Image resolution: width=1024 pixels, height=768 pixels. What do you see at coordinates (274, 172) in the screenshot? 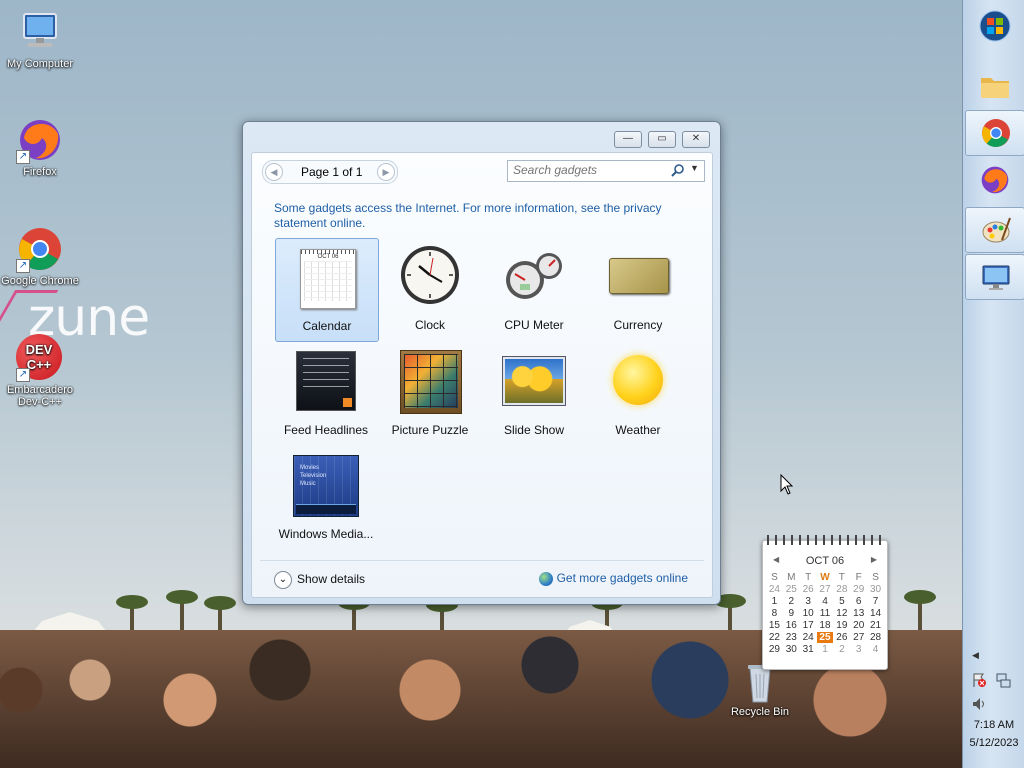
I see `previous-page-button: ◀` at bounding box center [274, 172].